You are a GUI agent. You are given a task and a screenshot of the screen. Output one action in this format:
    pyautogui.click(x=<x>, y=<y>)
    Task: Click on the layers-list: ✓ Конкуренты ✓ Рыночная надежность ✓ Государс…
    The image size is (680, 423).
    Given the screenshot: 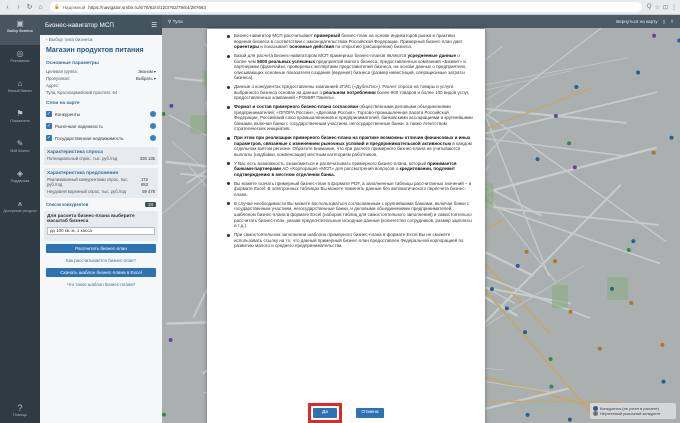 What is the action you would take?
    pyautogui.click(x=101, y=126)
    